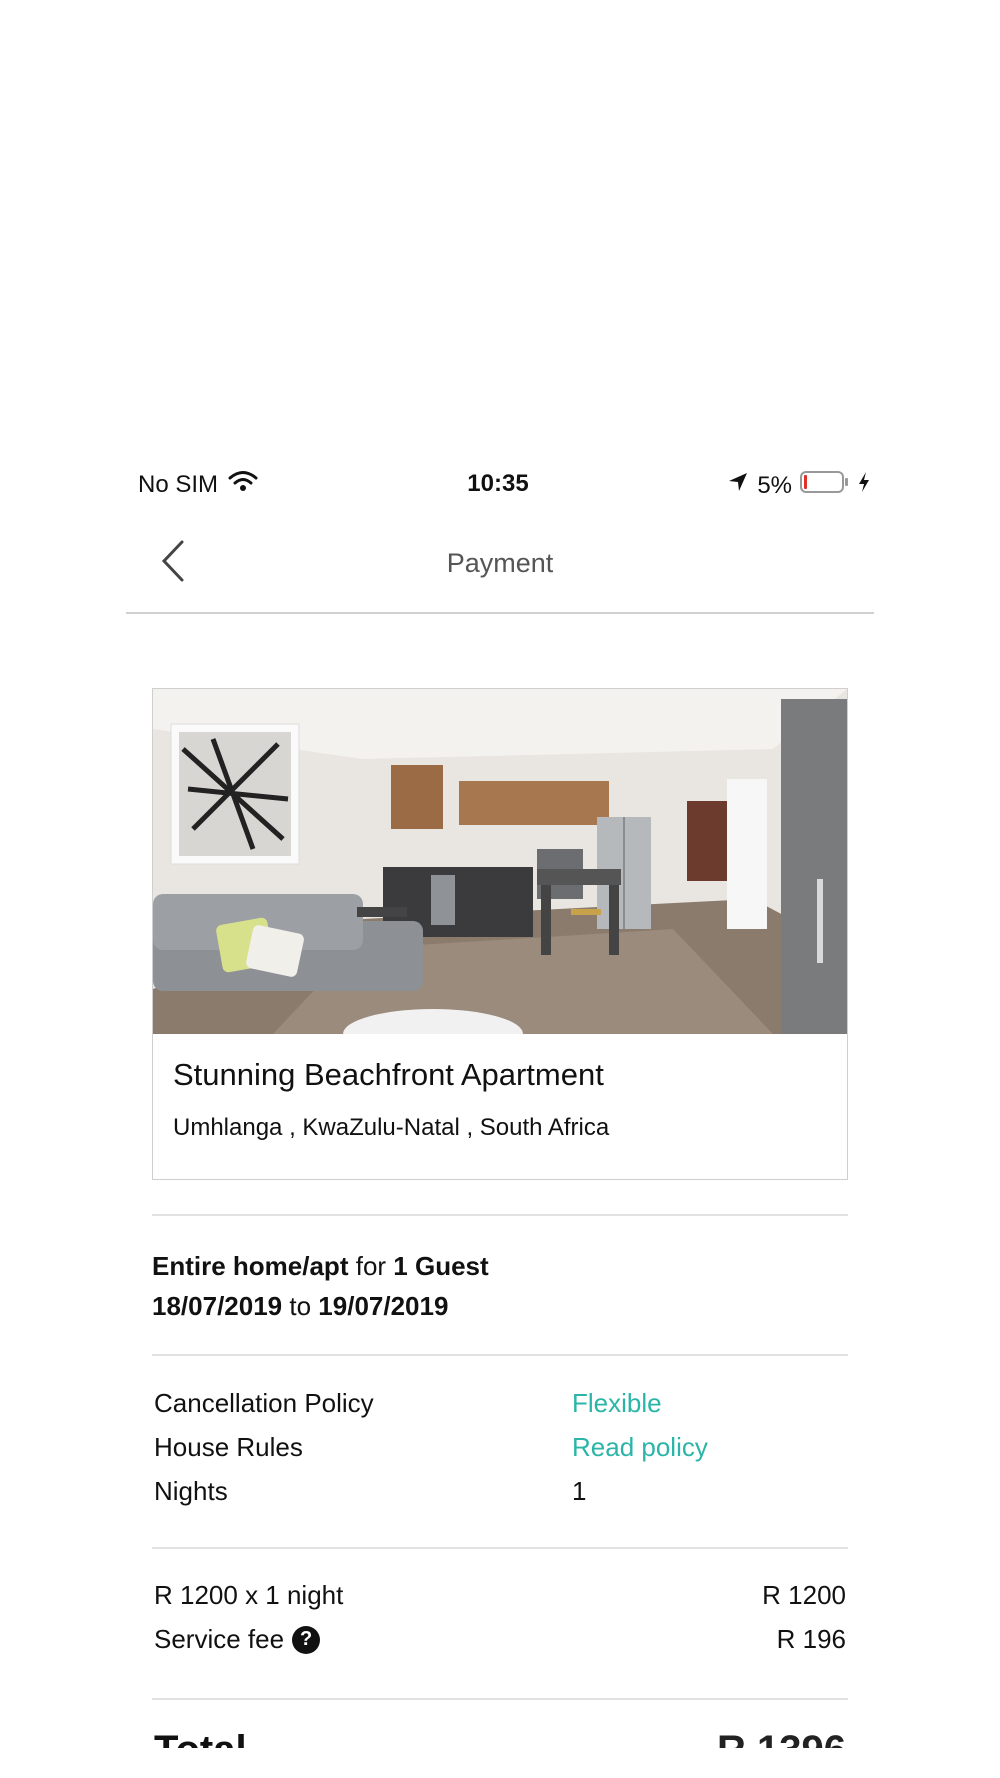  What do you see at coordinates (781, 1738) in the screenshot?
I see `total-value: R 1396` at bounding box center [781, 1738].